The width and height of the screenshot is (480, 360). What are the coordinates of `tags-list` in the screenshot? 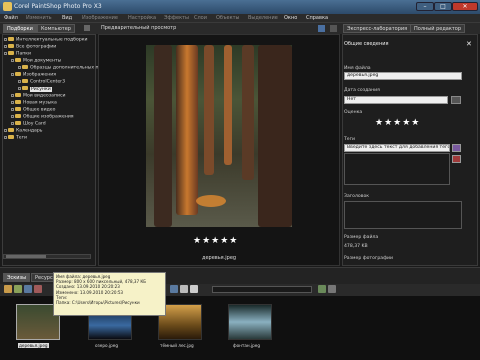 It's located at (397, 169).